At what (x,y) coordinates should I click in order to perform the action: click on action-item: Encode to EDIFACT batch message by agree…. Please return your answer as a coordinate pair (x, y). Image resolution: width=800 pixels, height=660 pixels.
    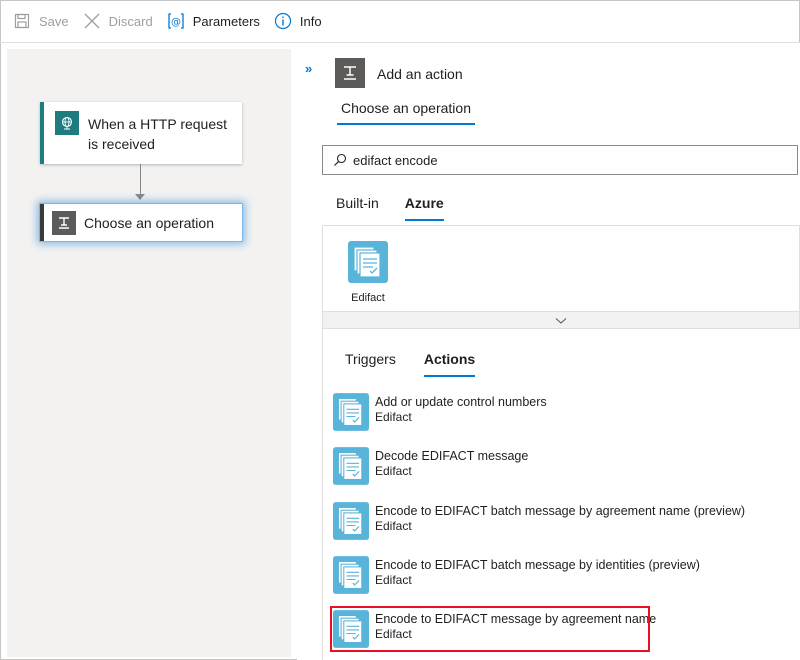
    Looking at the image, I should click on (563, 524).